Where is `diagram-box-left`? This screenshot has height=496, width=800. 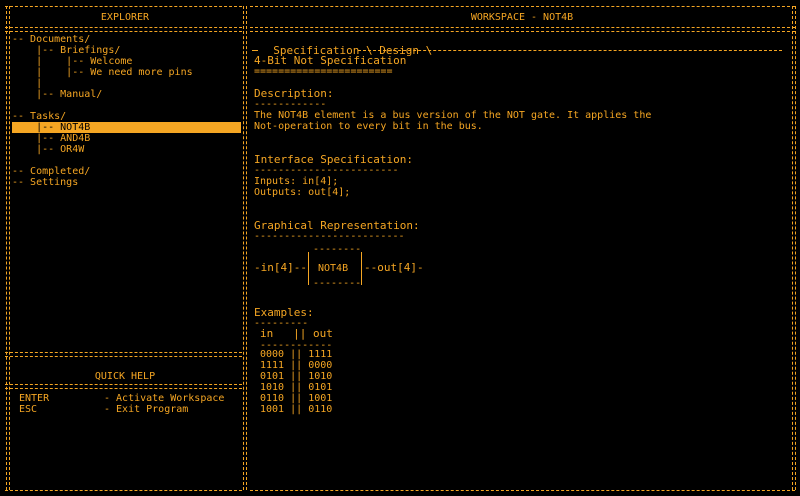
diagram-box-left is located at coordinates (308, 268).